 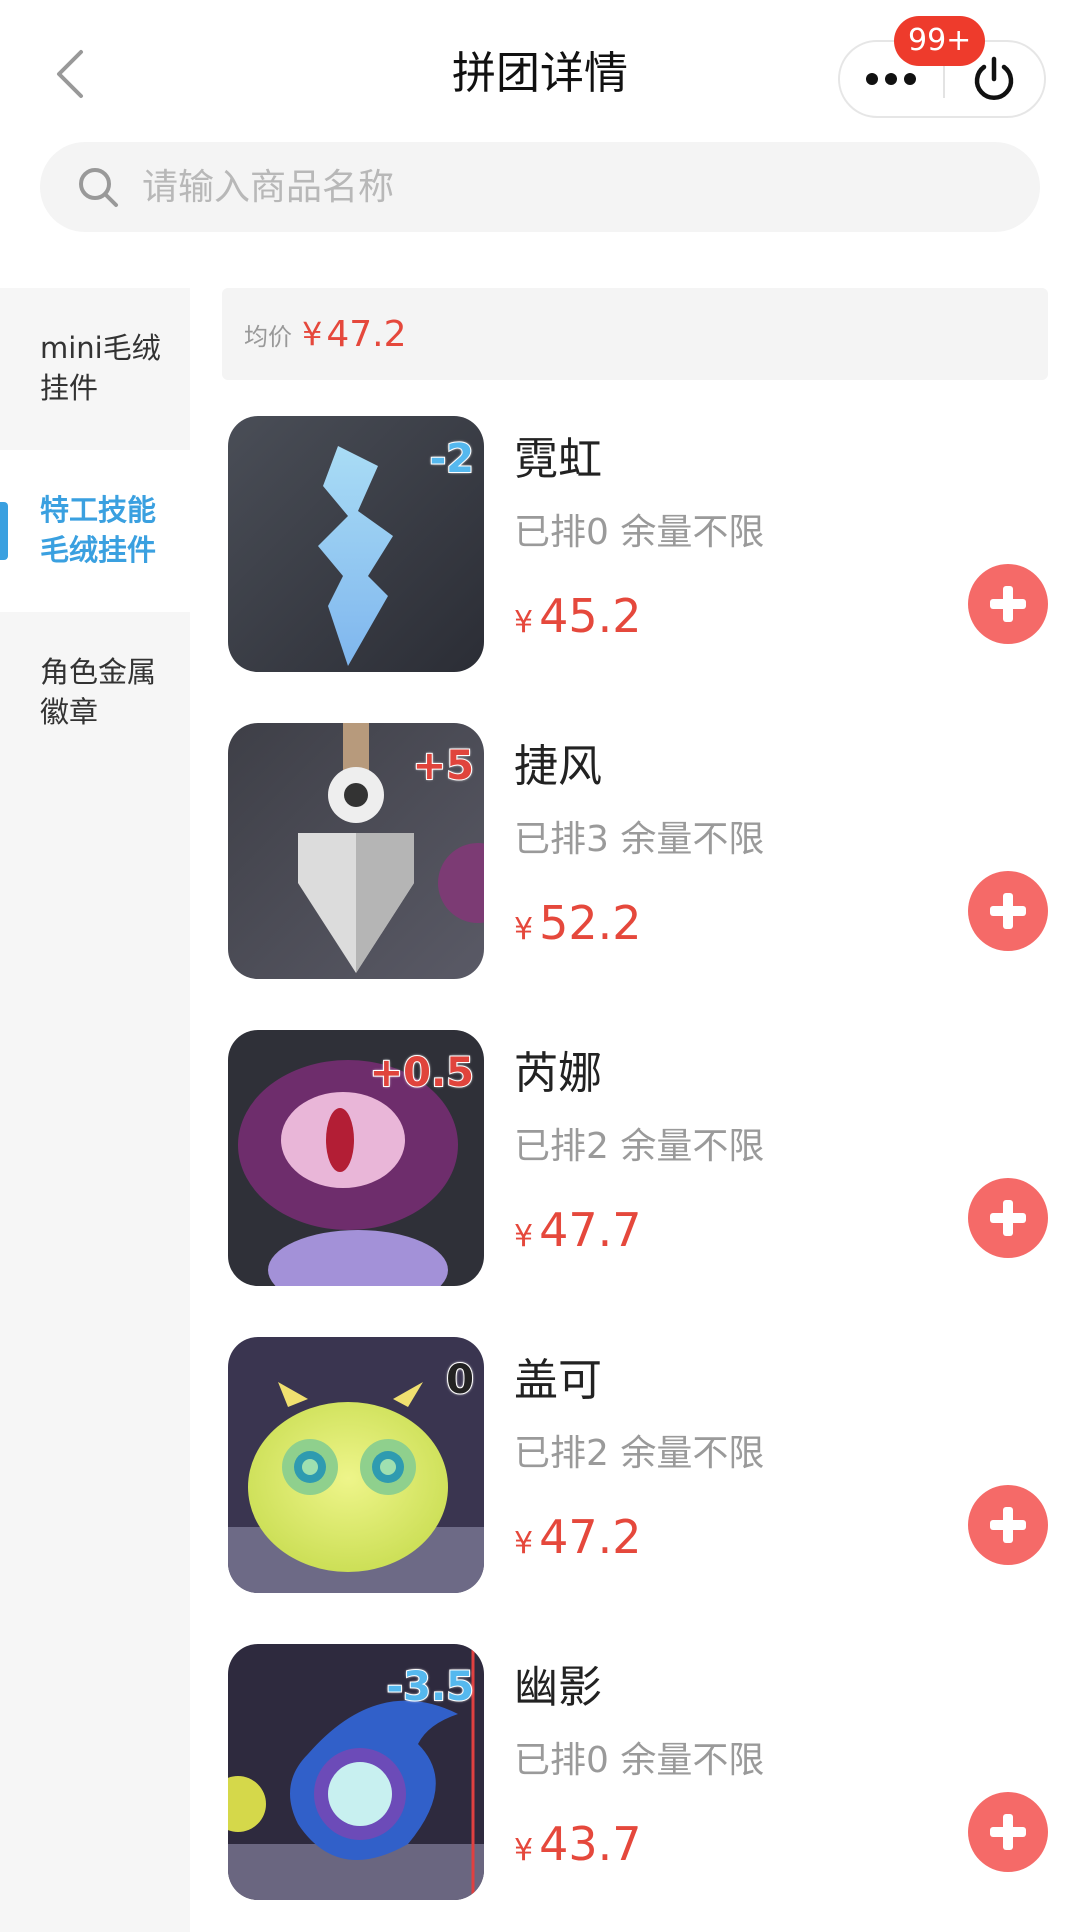 I want to click on sidebar-item-metal-badge: 角色金属 徽章, so click(x=95, y=693).